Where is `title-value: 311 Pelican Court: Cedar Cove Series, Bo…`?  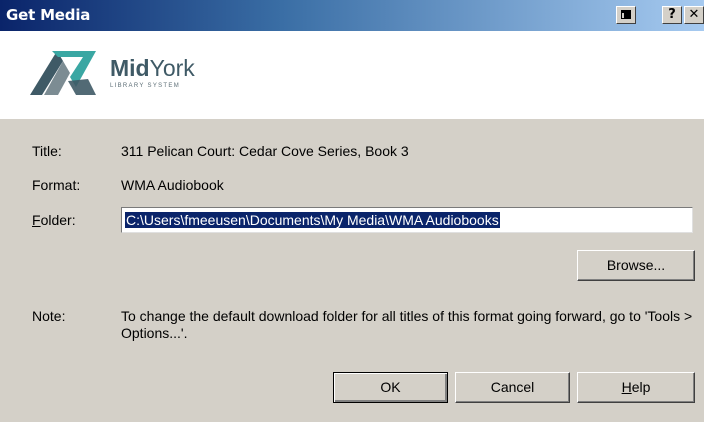
title-value: 311 Pelican Court: Cedar Cove Series, Bo… is located at coordinates (265, 151).